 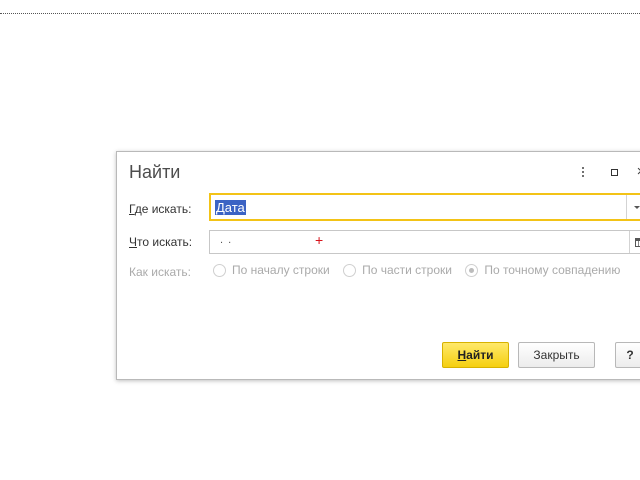 What do you see at coordinates (472, 270) in the screenshot?
I see `radio-dot-selected` at bounding box center [472, 270].